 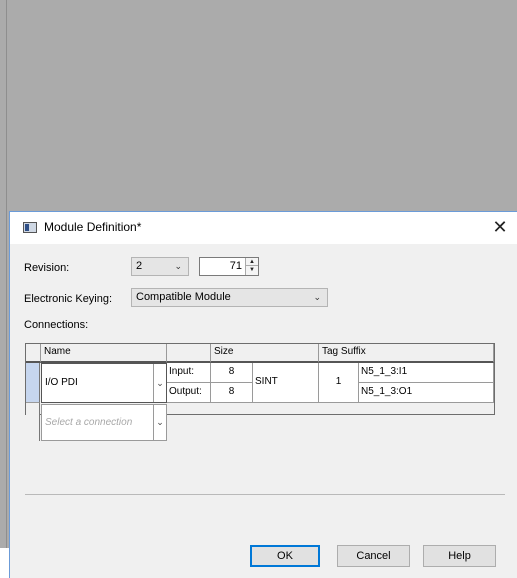 I want to click on ok-button: OK, so click(x=285, y=556).